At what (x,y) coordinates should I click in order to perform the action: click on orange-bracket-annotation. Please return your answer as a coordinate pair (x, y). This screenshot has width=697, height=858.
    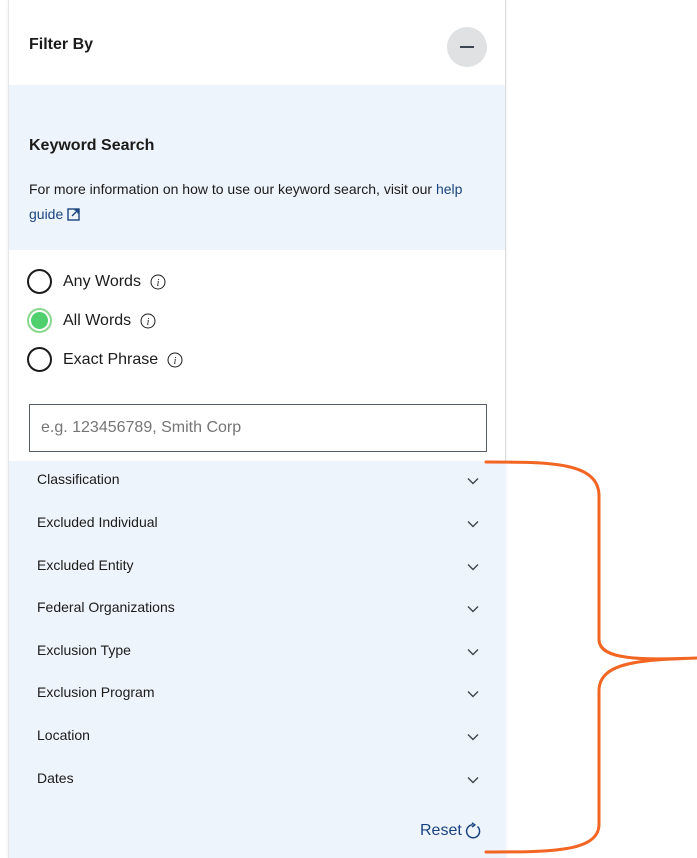
    Looking at the image, I should click on (590, 657).